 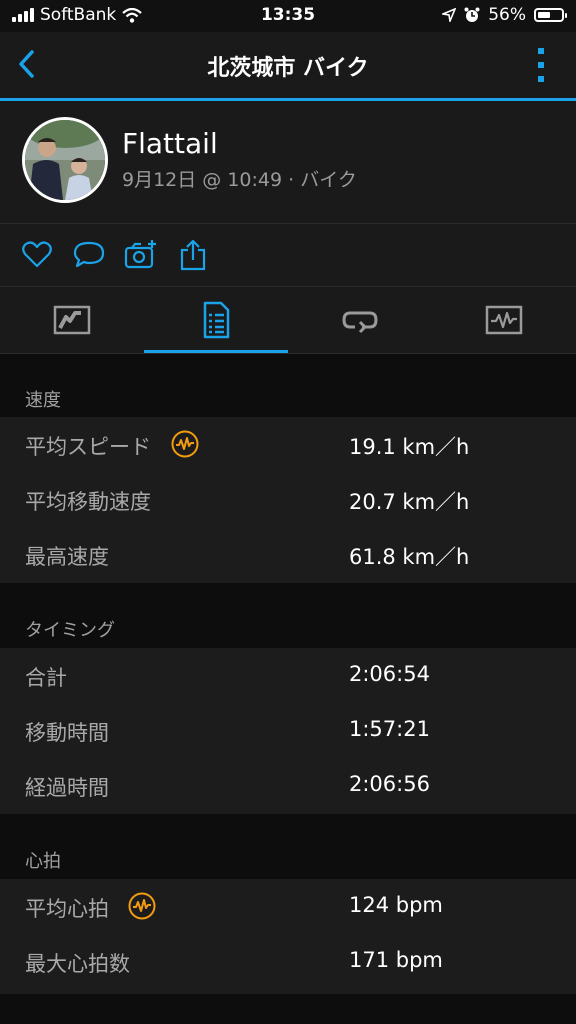 I want to click on action-bar, so click(x=288, y=255).